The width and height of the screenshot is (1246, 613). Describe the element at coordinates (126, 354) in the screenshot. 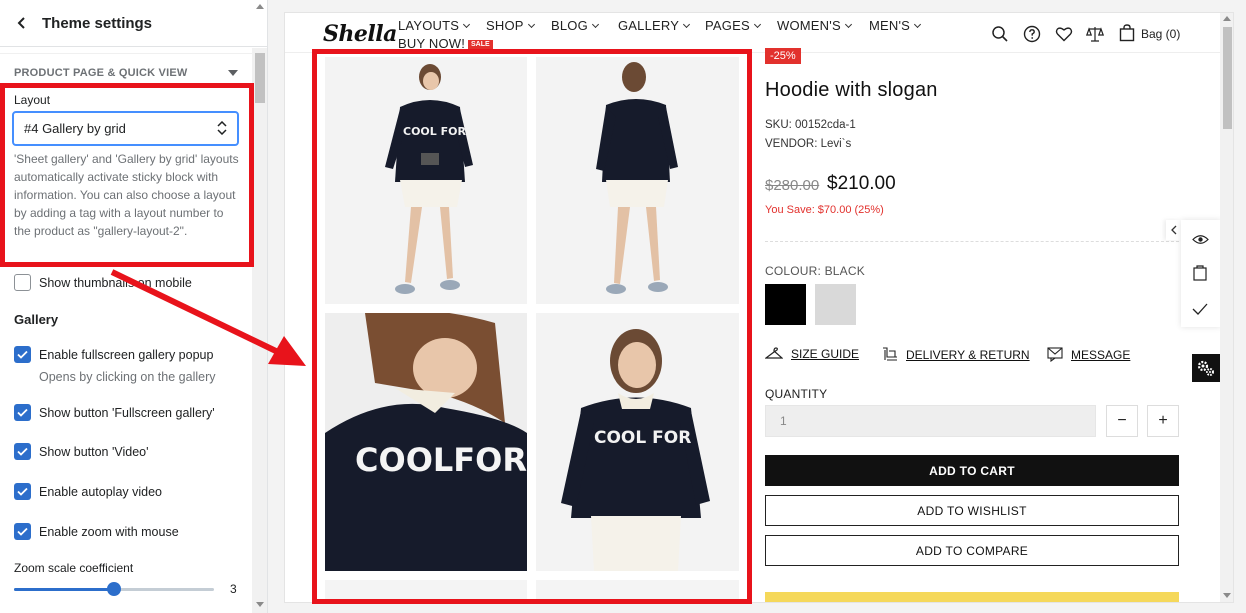

I see `option-label: Enable fullscreen gallery popup` at that location.